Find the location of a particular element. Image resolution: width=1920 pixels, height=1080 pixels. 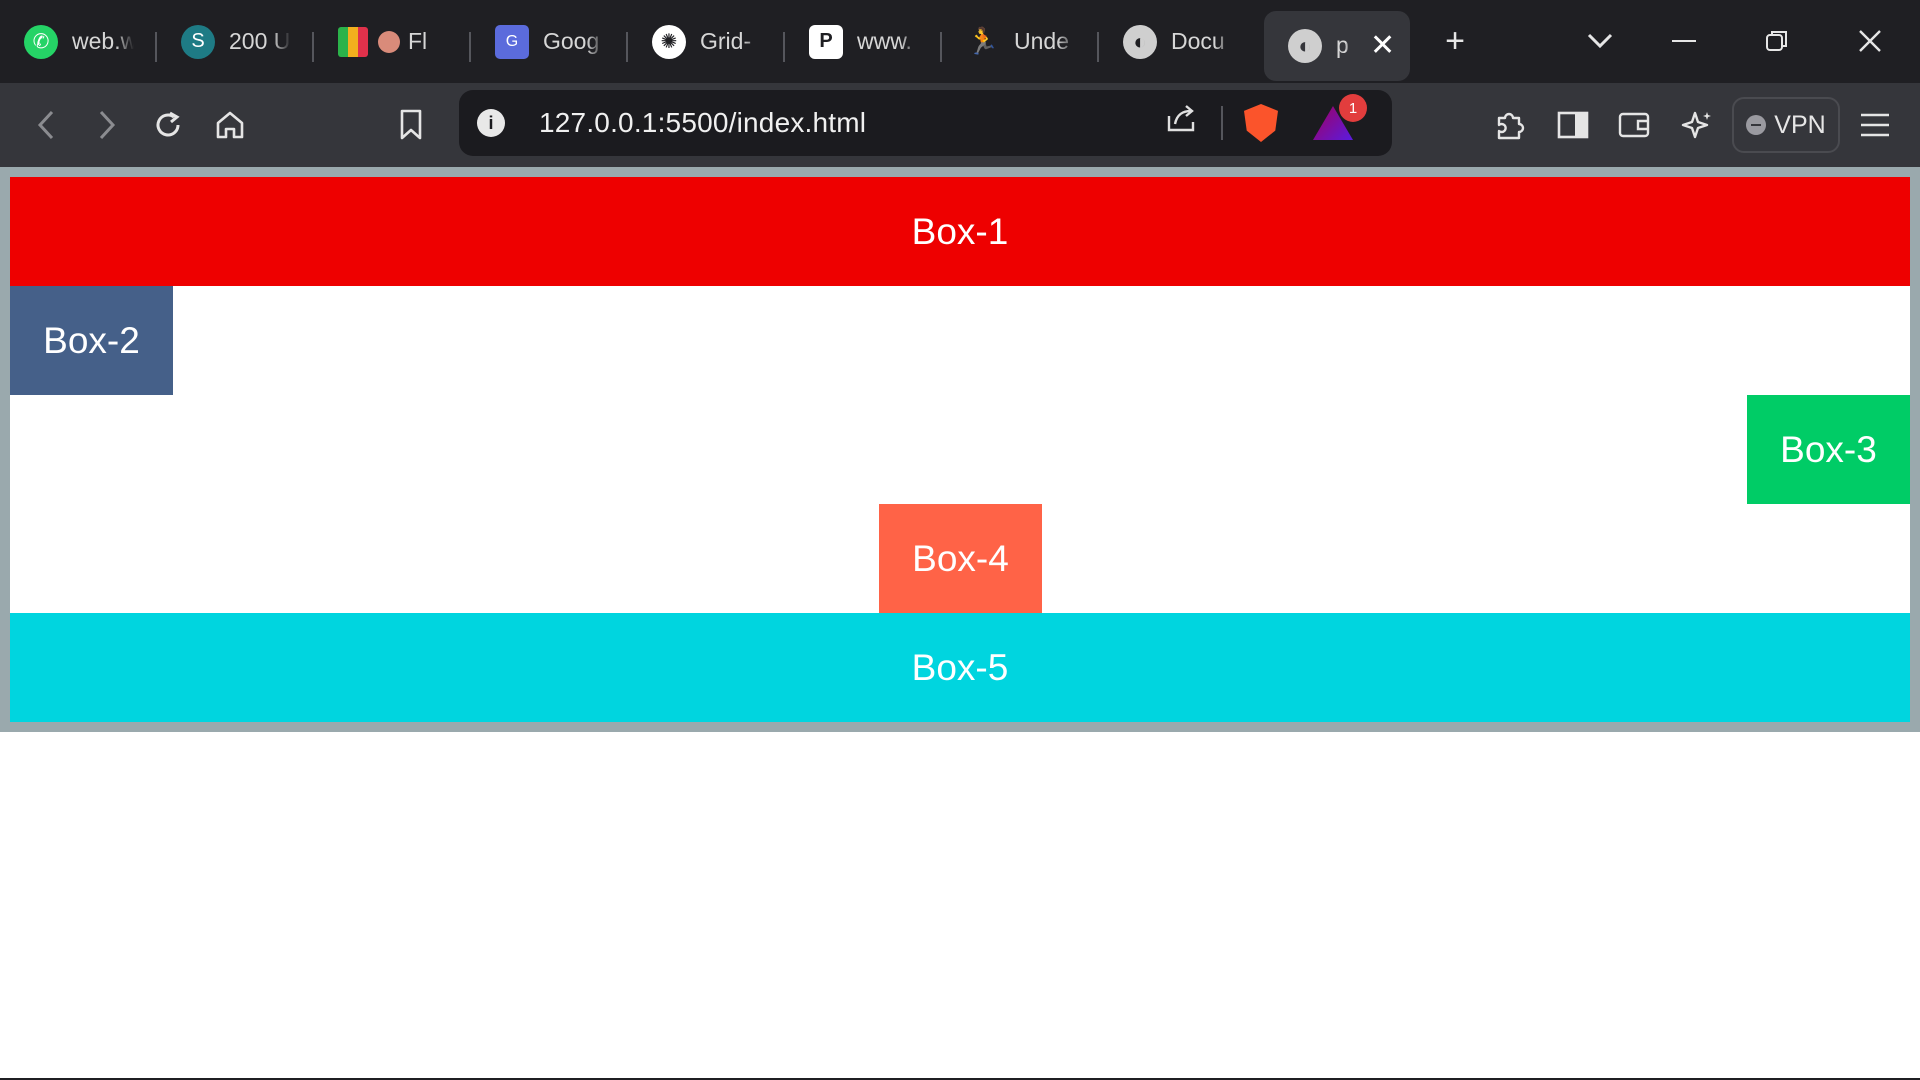

forward-button is located at coordinates (107, 125).